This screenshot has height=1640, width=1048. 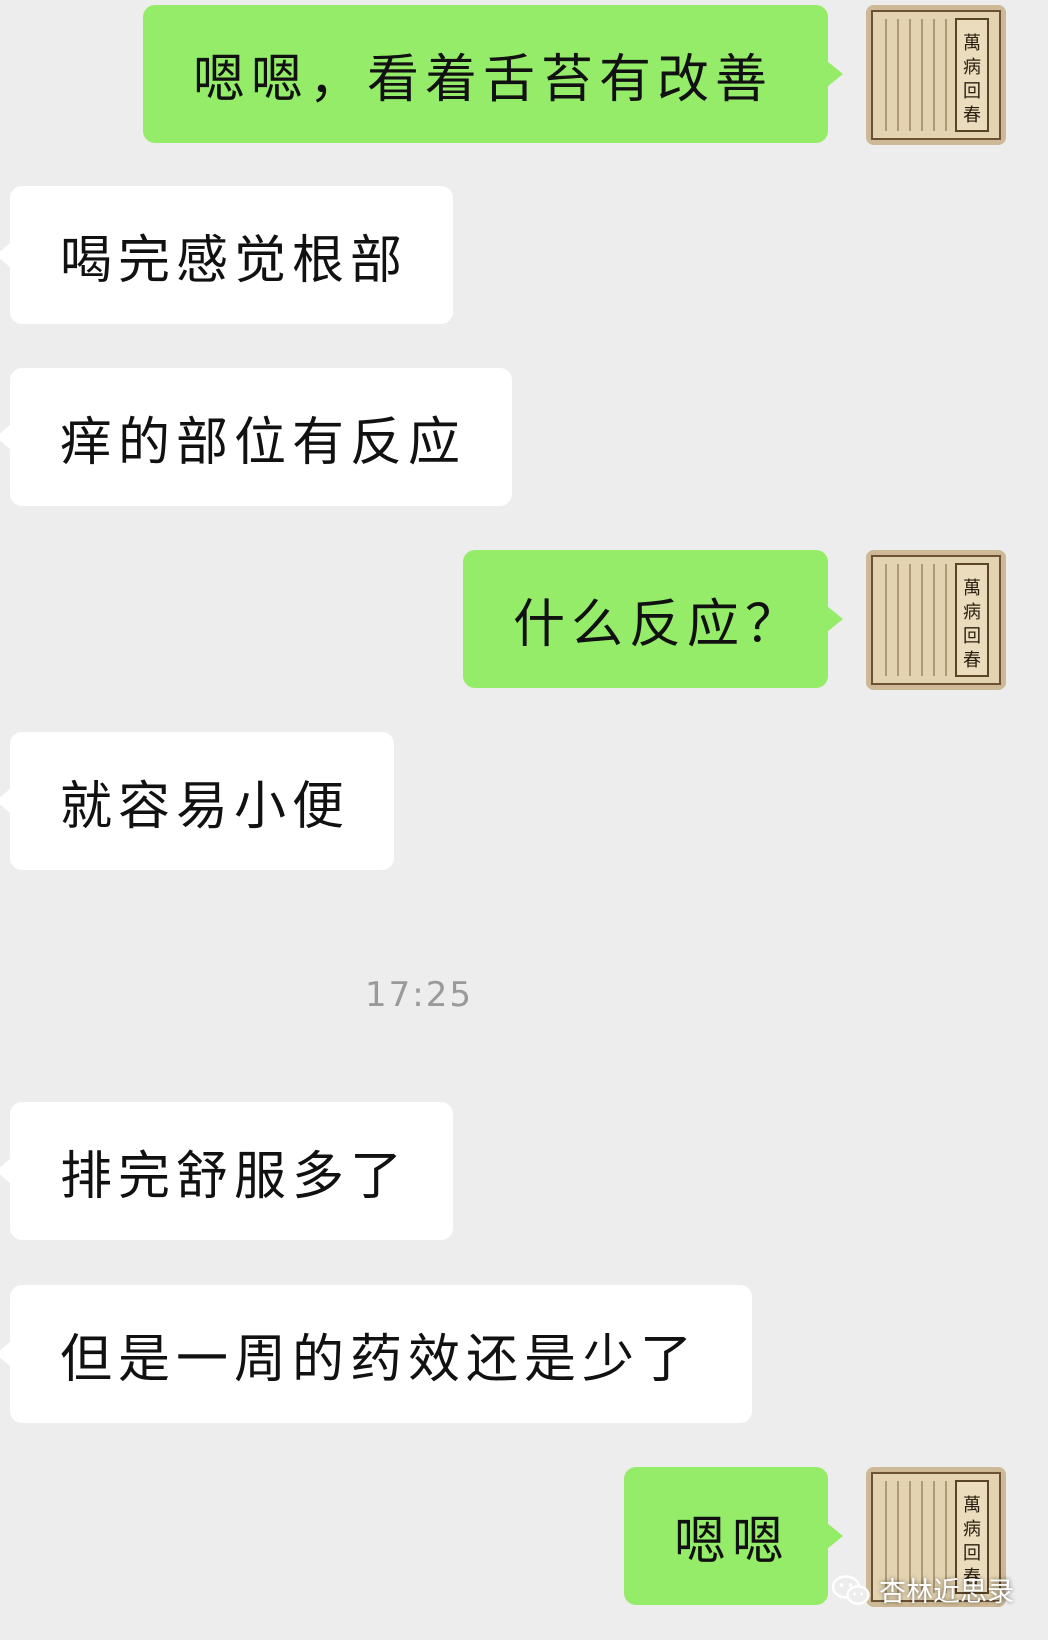 I want to click on outgoing-message-bubble: 嗯嗯, so click(x=733, y=1536).